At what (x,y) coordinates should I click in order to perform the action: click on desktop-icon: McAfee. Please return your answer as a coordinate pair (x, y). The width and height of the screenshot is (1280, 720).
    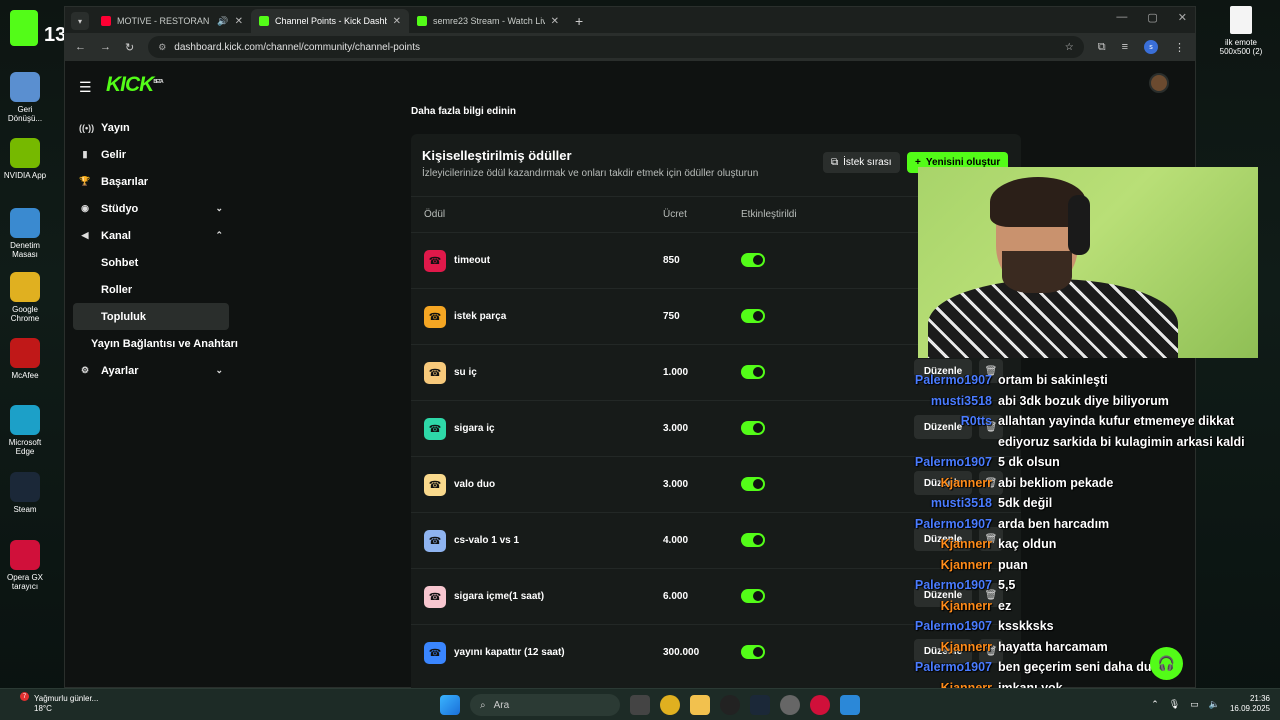
    Looking at the image, I should click on (25, 359).